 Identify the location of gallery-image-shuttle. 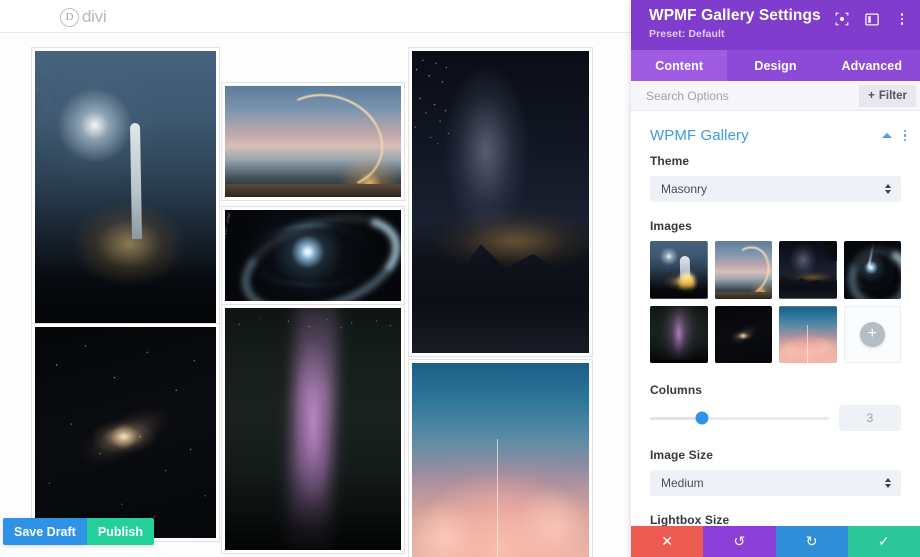
(125, 189).